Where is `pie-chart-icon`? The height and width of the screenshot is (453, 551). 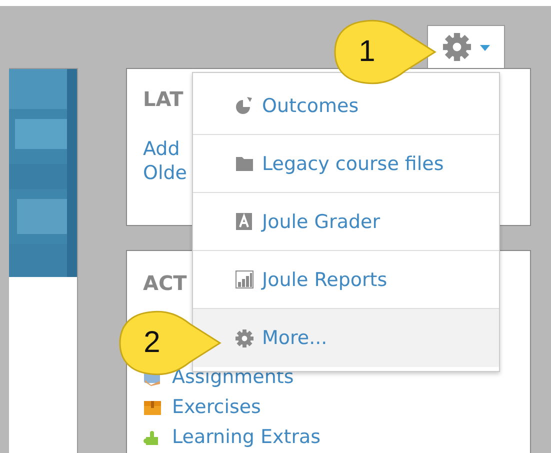 pie-chart-icon is located at coordinates (244, 105).